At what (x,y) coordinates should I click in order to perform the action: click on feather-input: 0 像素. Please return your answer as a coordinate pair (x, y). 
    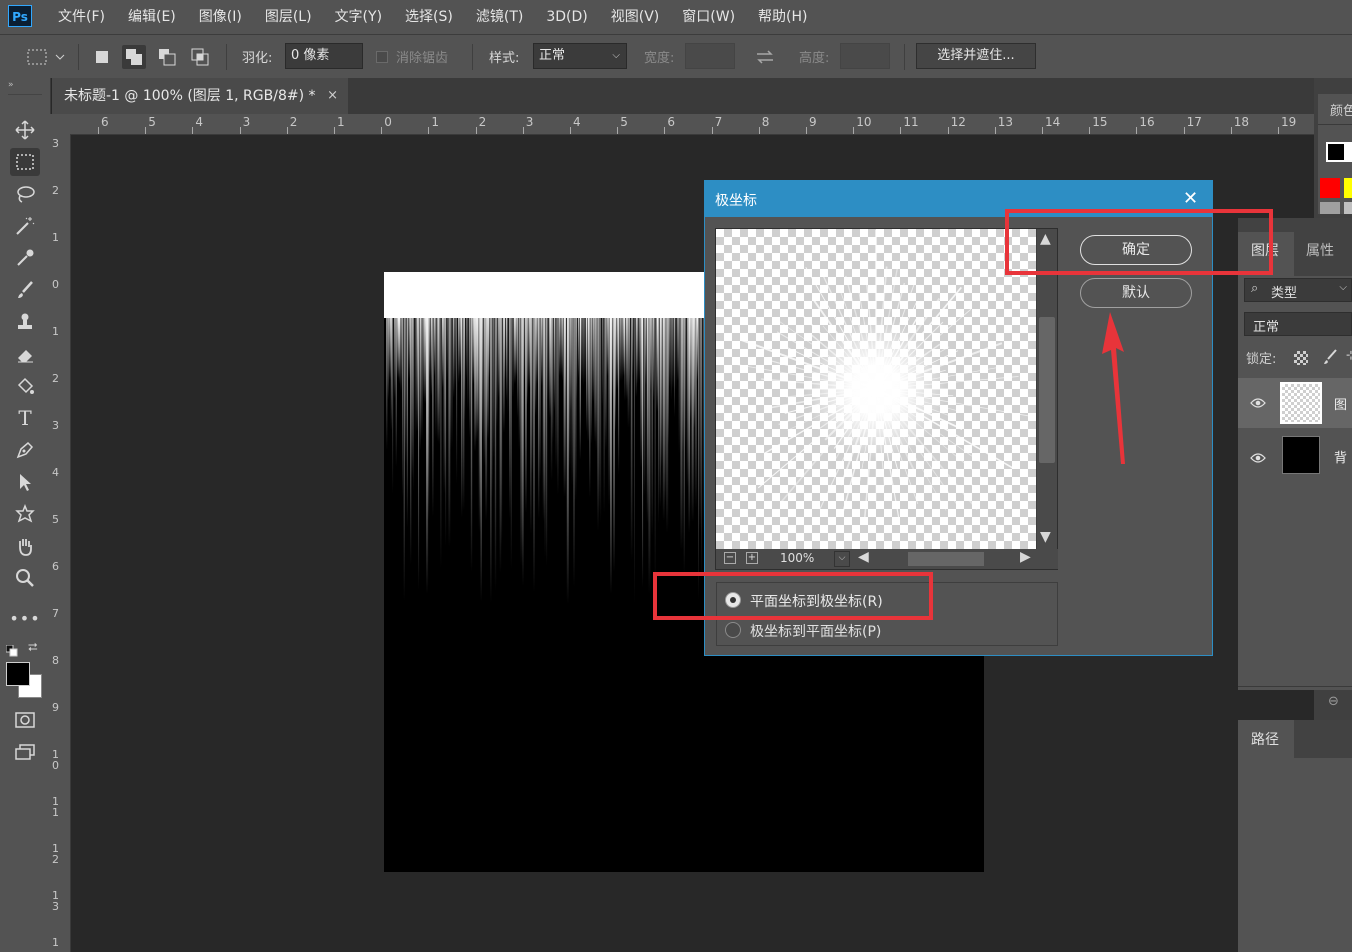
    Looking at the image, I should click on (324, 56).